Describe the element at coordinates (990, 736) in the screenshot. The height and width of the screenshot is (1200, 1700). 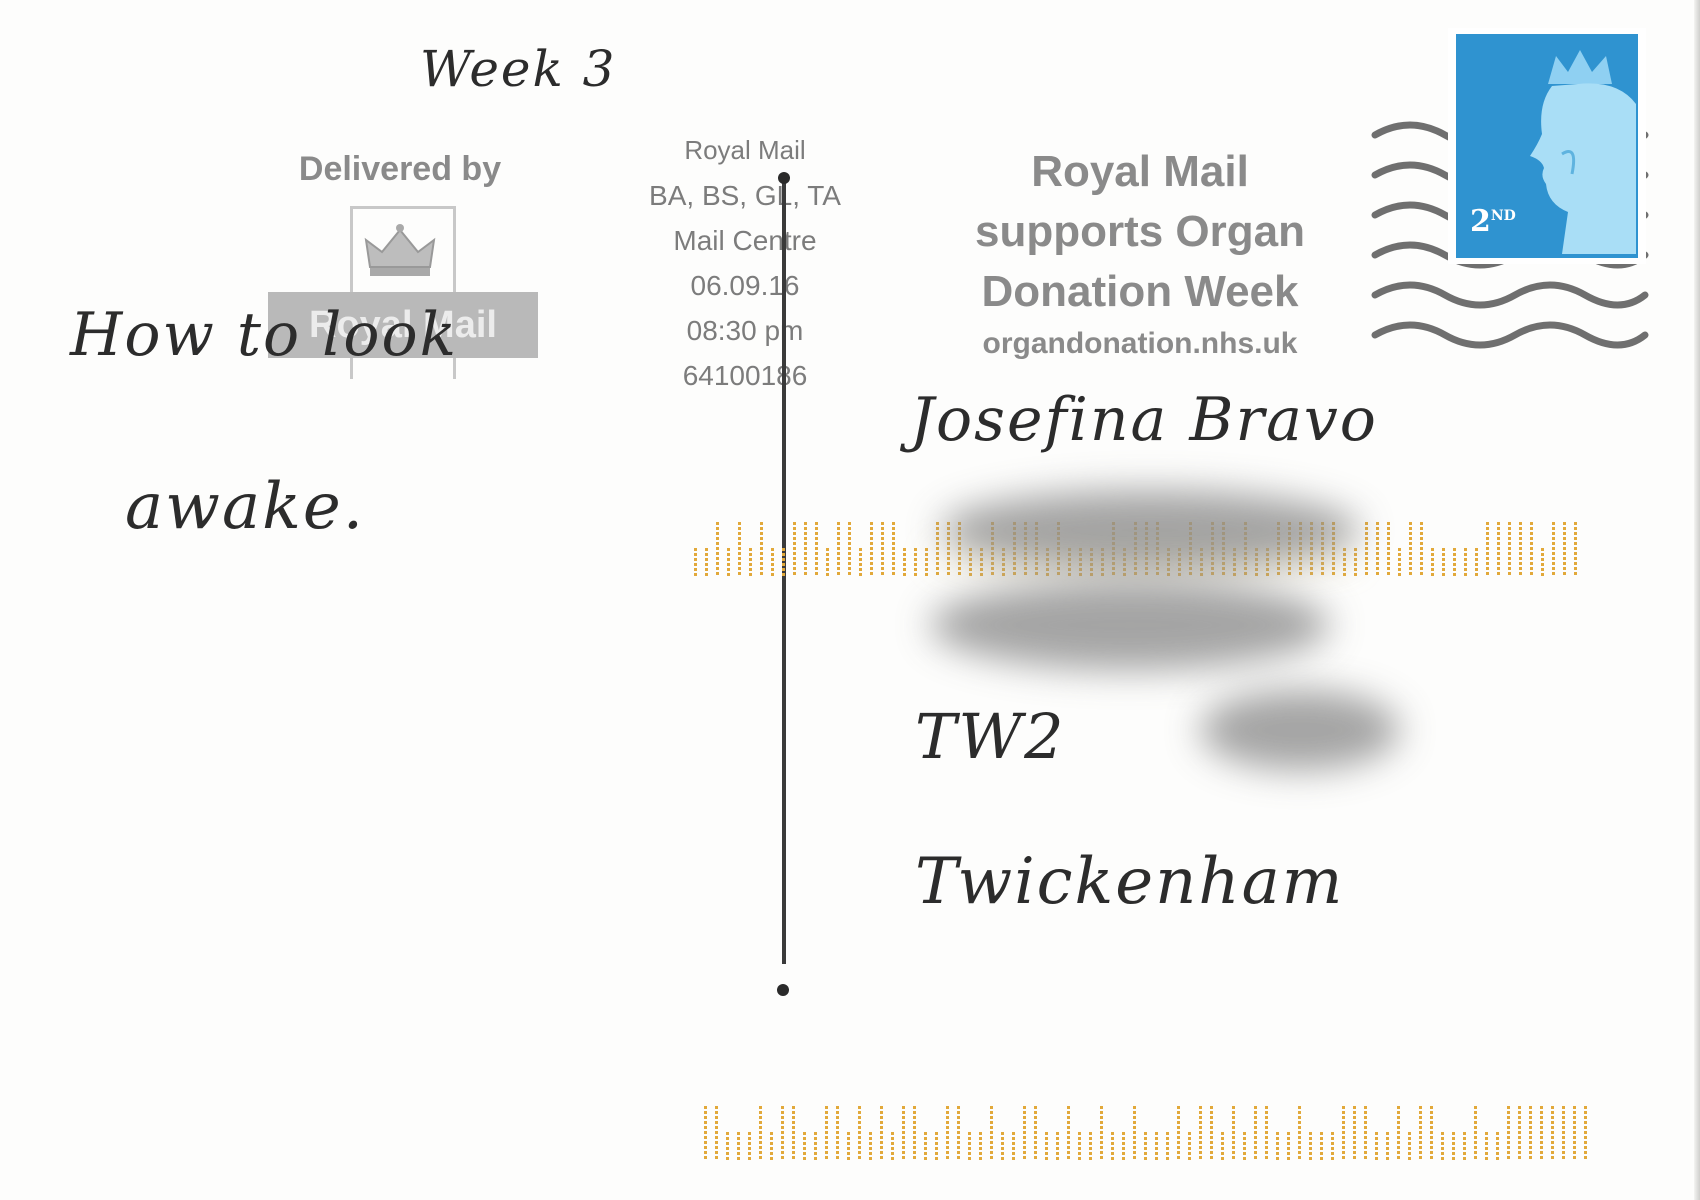
I see `recipient-postcode: TW2` at that location.